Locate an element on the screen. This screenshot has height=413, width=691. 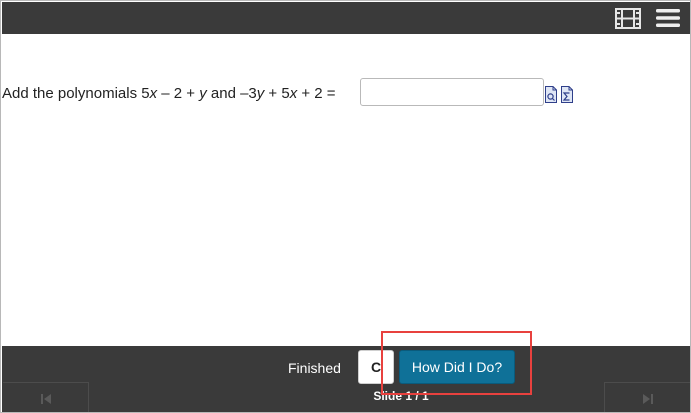
top-toolbar is located at coordinates (346, 18).